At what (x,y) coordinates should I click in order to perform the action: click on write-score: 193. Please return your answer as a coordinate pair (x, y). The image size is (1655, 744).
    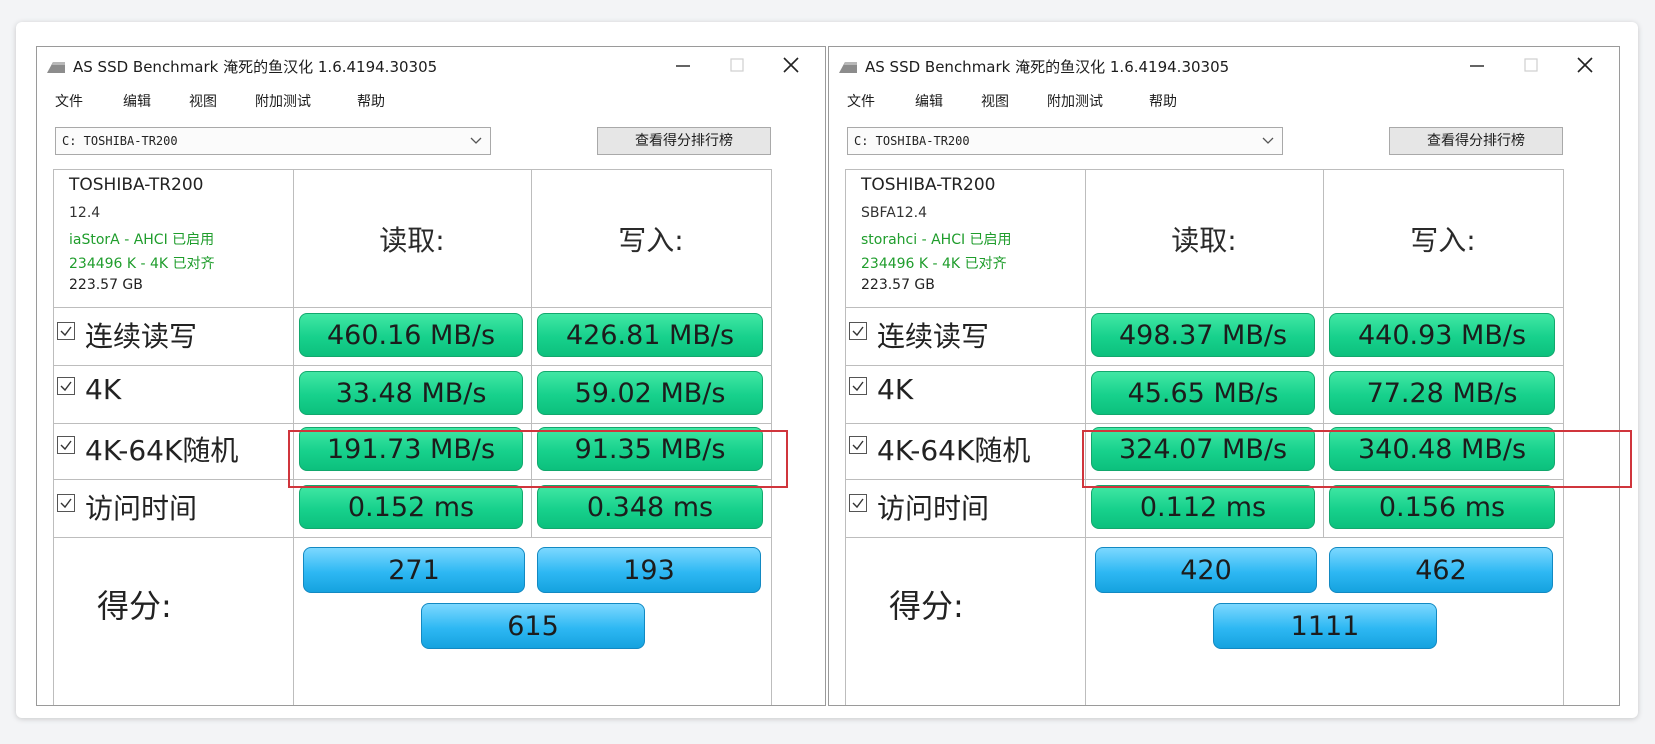
    Looking at the image, I should click on (649, 570).